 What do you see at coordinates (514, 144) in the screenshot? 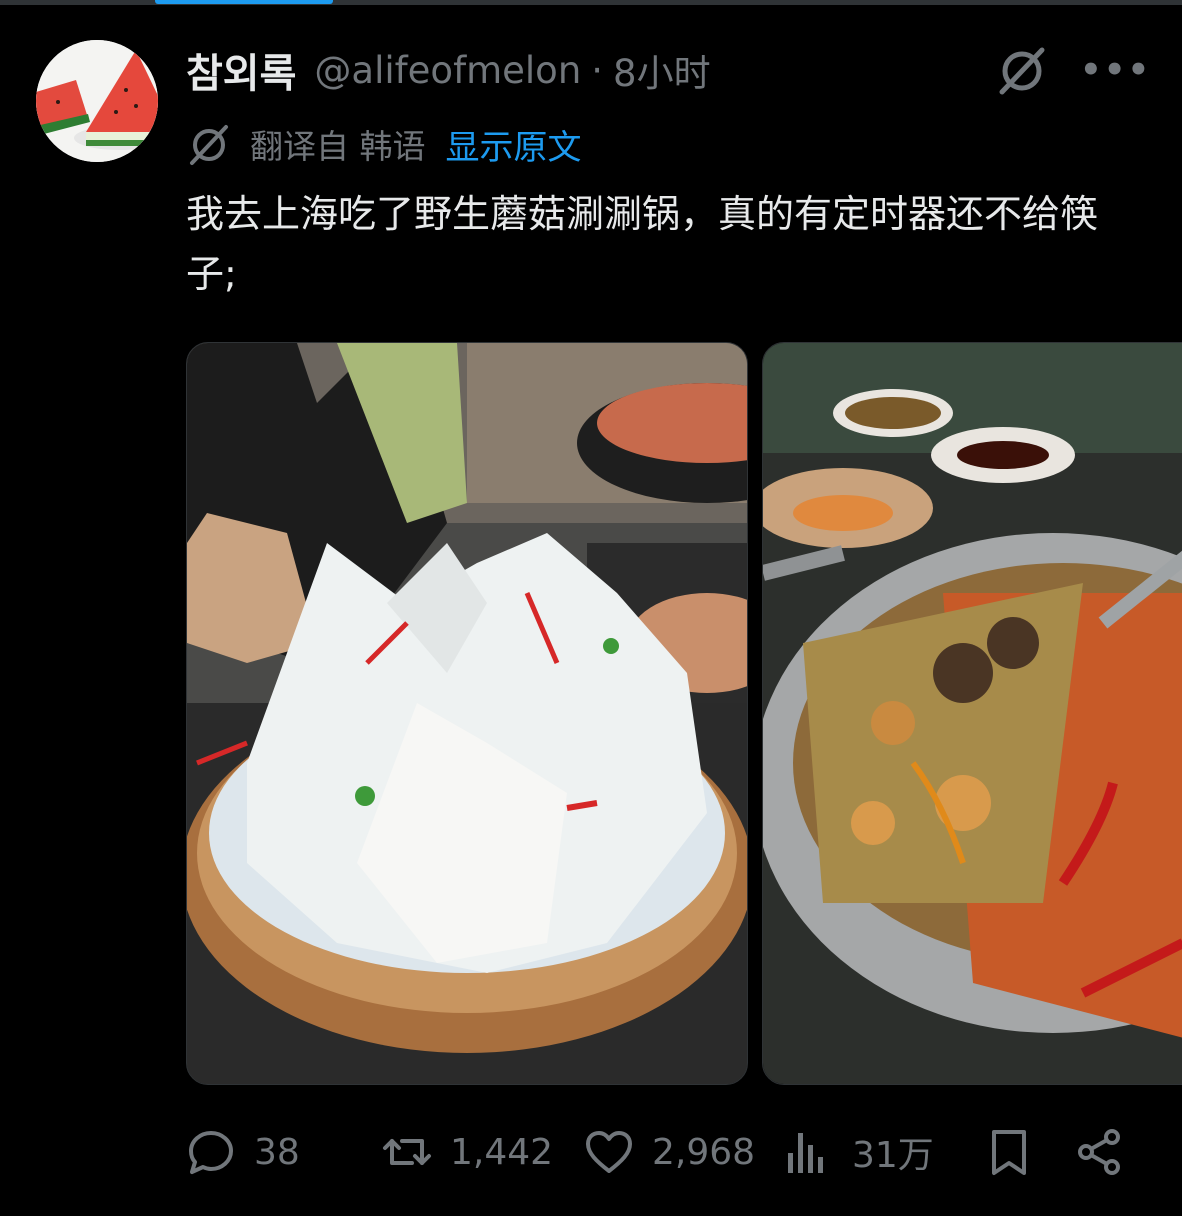
I see `show-original-link: 显示原文` at bounding box center [514, 144].